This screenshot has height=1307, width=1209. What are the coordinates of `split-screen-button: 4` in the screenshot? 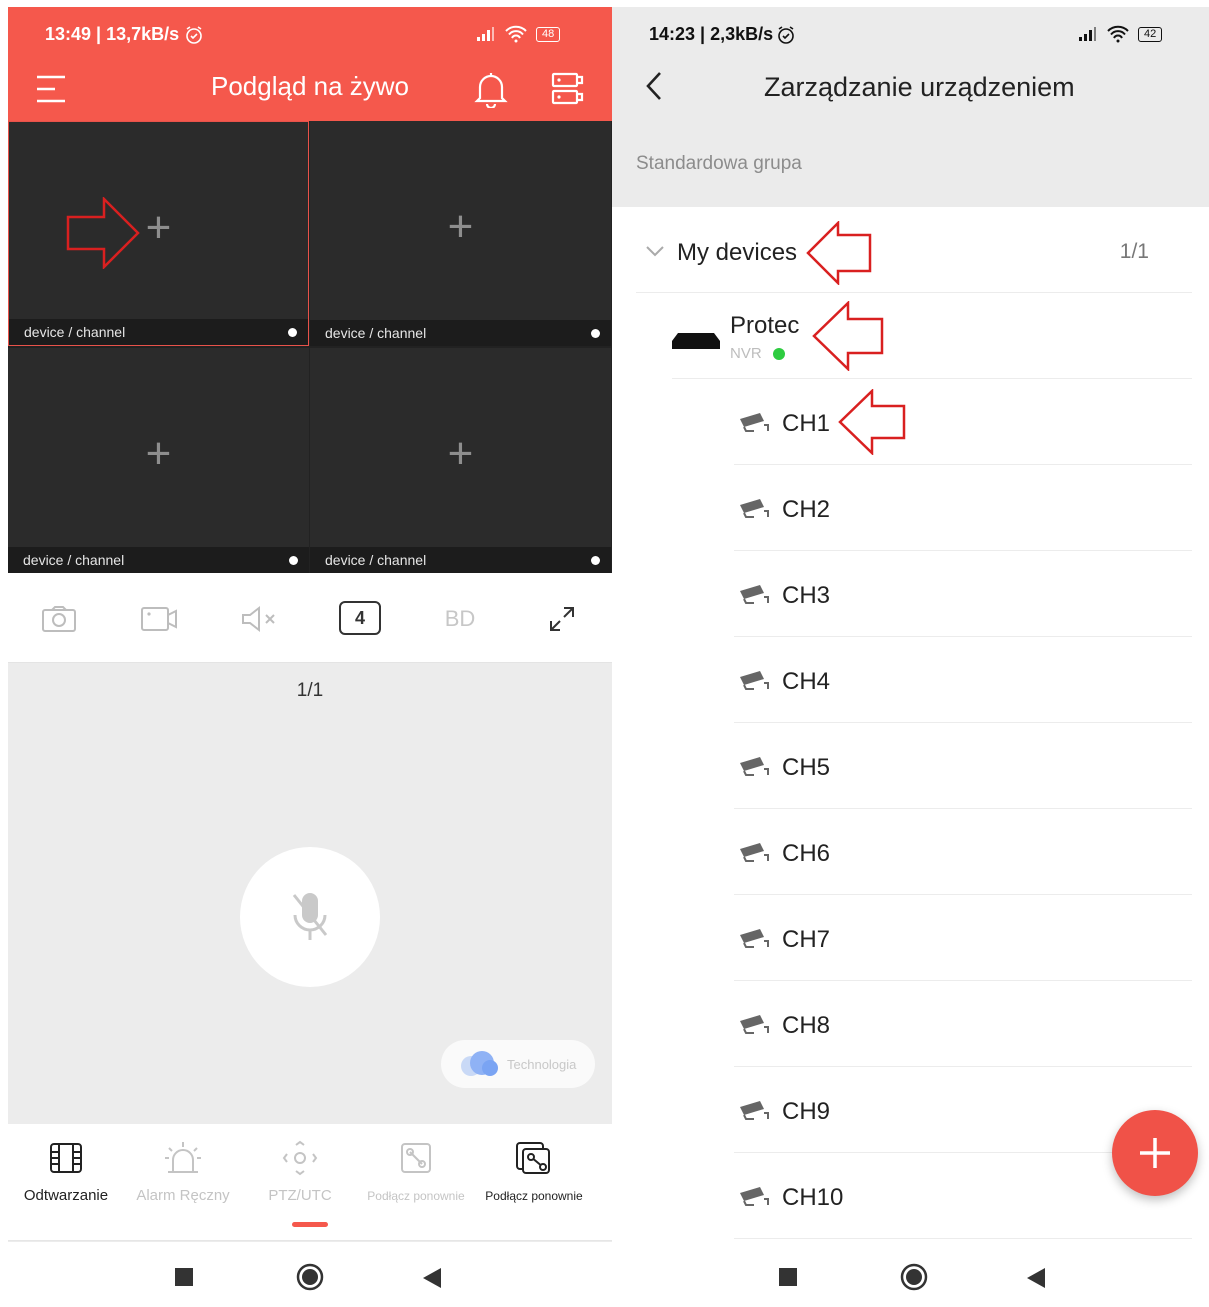 It's located at (360, 618).